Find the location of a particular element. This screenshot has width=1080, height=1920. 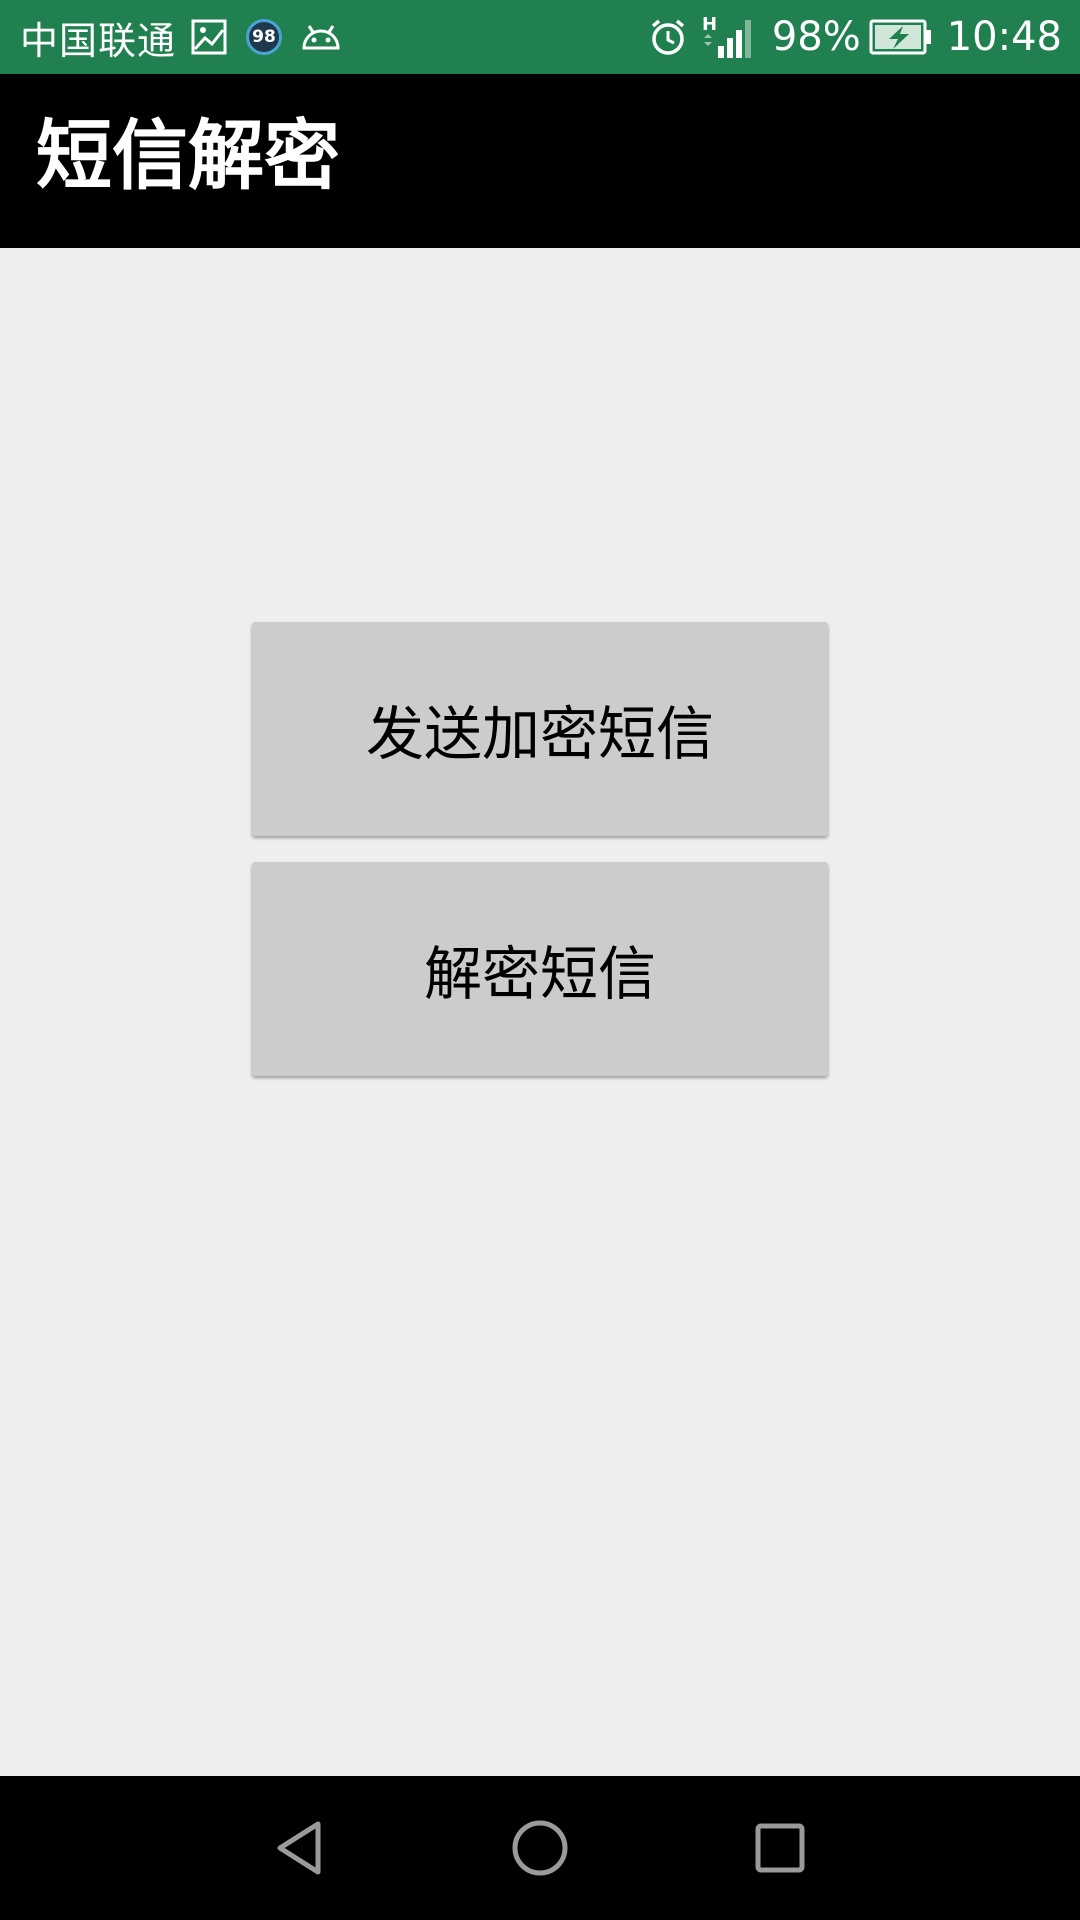

alarm-icon is located at coordinates (668, 37).